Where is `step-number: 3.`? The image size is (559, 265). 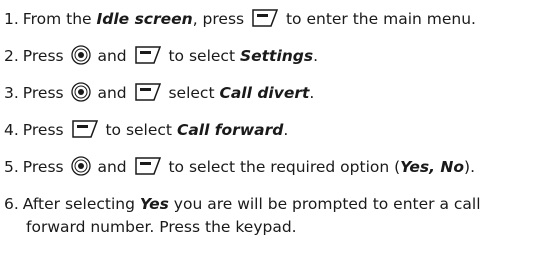
step-number: 3. is located at coordinates (11, 93).